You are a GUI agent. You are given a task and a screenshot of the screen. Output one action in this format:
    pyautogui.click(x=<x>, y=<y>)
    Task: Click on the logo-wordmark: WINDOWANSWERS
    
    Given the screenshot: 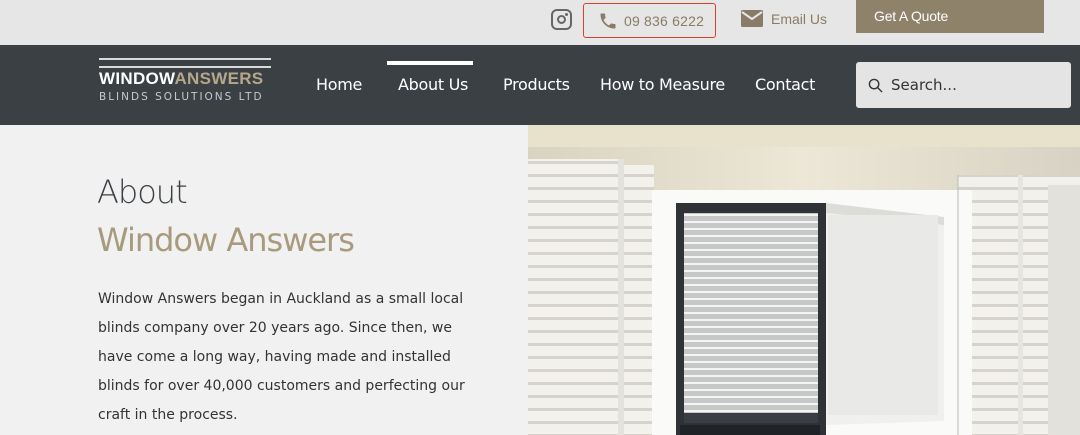 What is the action you would take?
    pyautogui.click(x=185, y=78)
    